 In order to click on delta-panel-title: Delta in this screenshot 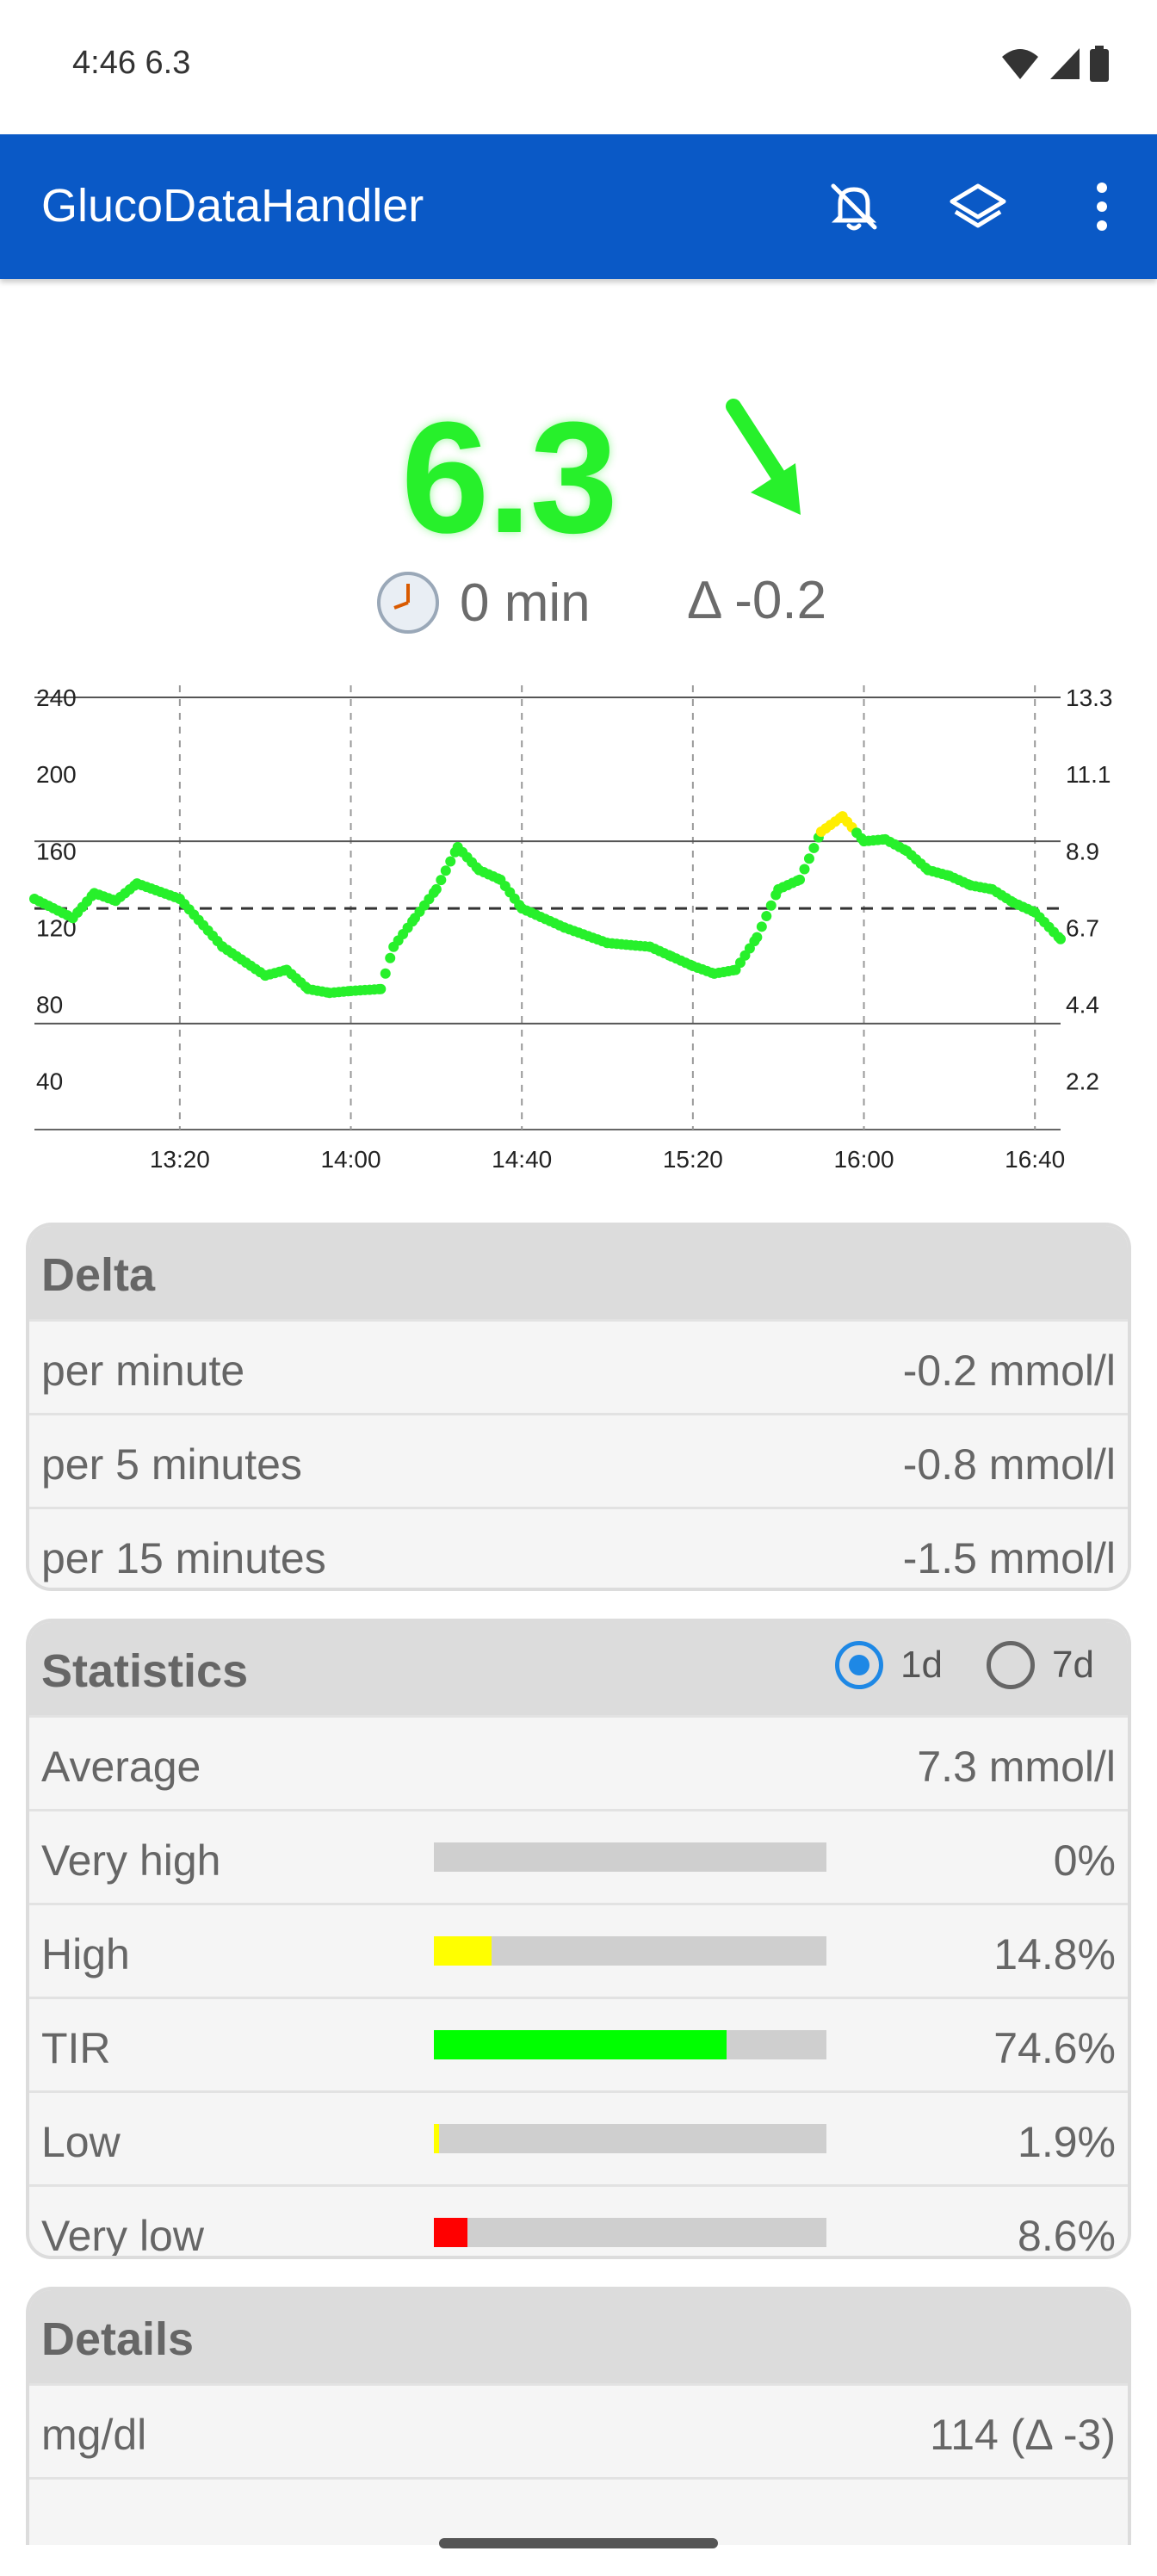, I will do `click(98, 1275)`.